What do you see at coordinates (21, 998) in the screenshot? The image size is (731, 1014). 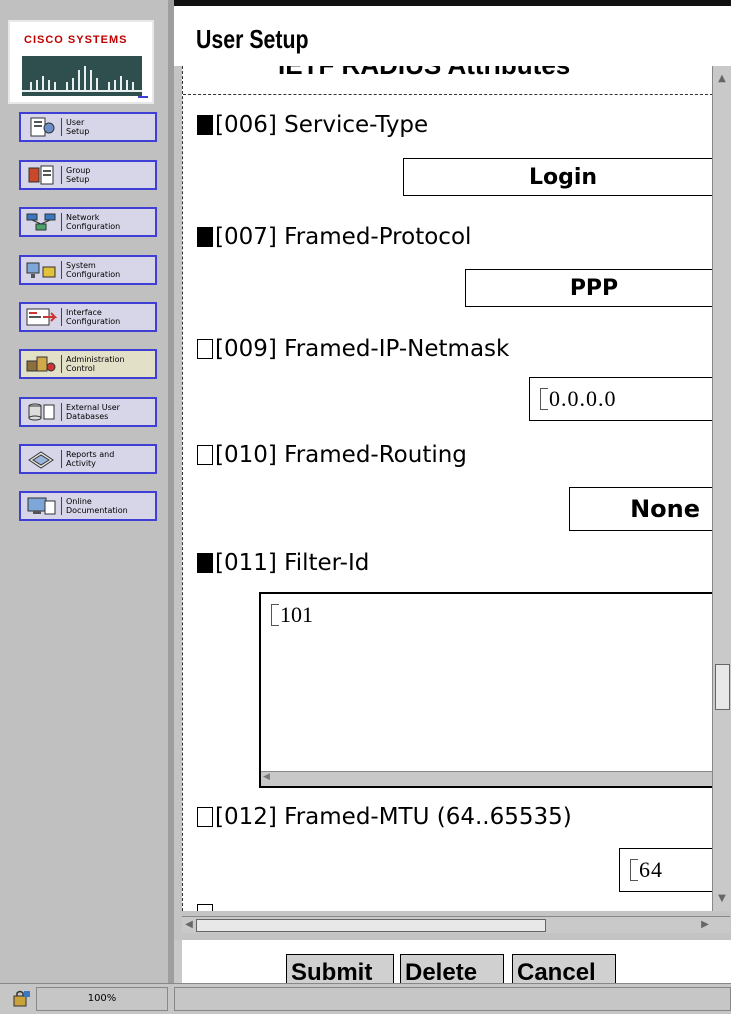 I see `security-lock-icon` at bounding box center [21, 998].